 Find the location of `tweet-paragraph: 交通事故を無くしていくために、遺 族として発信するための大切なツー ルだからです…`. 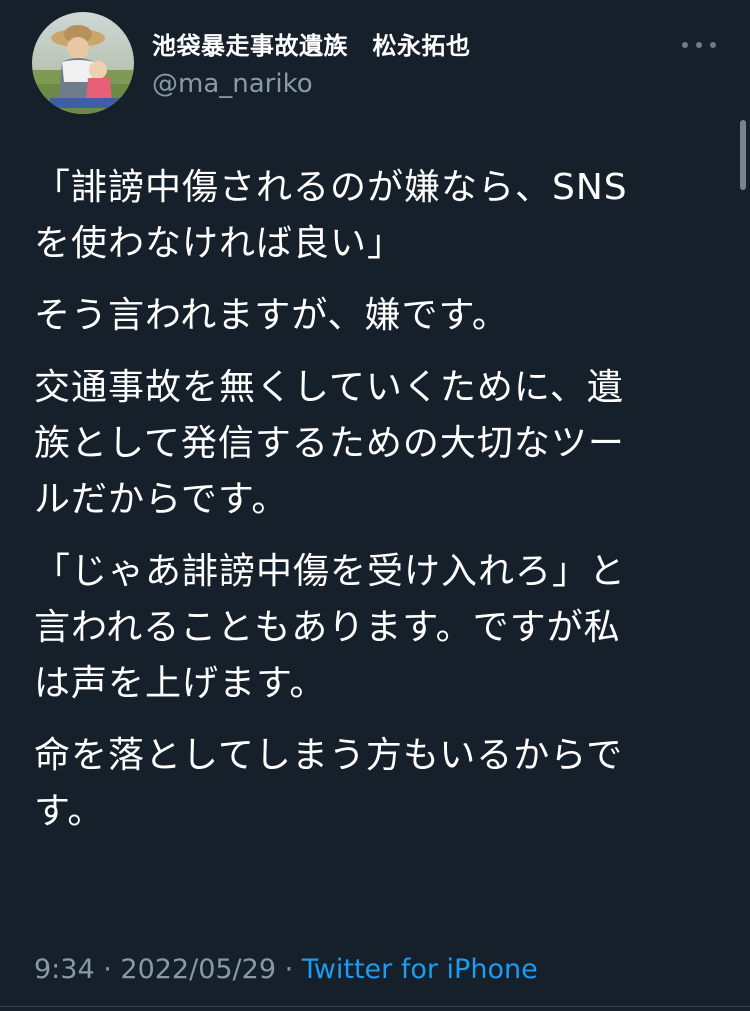

tweet-paragraph: 交通事故を無くしていくために、遺 族として発信するための大切なツー ルだからです… is located at coordinates (329, 443).